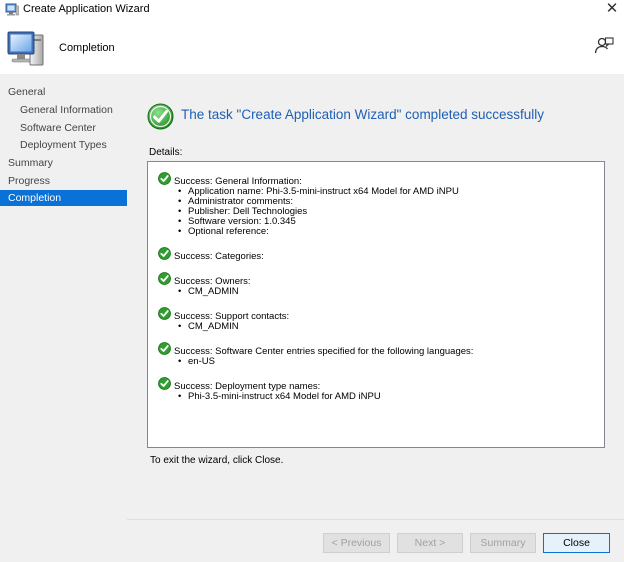 This screenshot has height=562, width=624. What do you see at coordinates (312, 47) in the screenshot?
I see `wizard-header: Completion` at bounding box center [312, 47].